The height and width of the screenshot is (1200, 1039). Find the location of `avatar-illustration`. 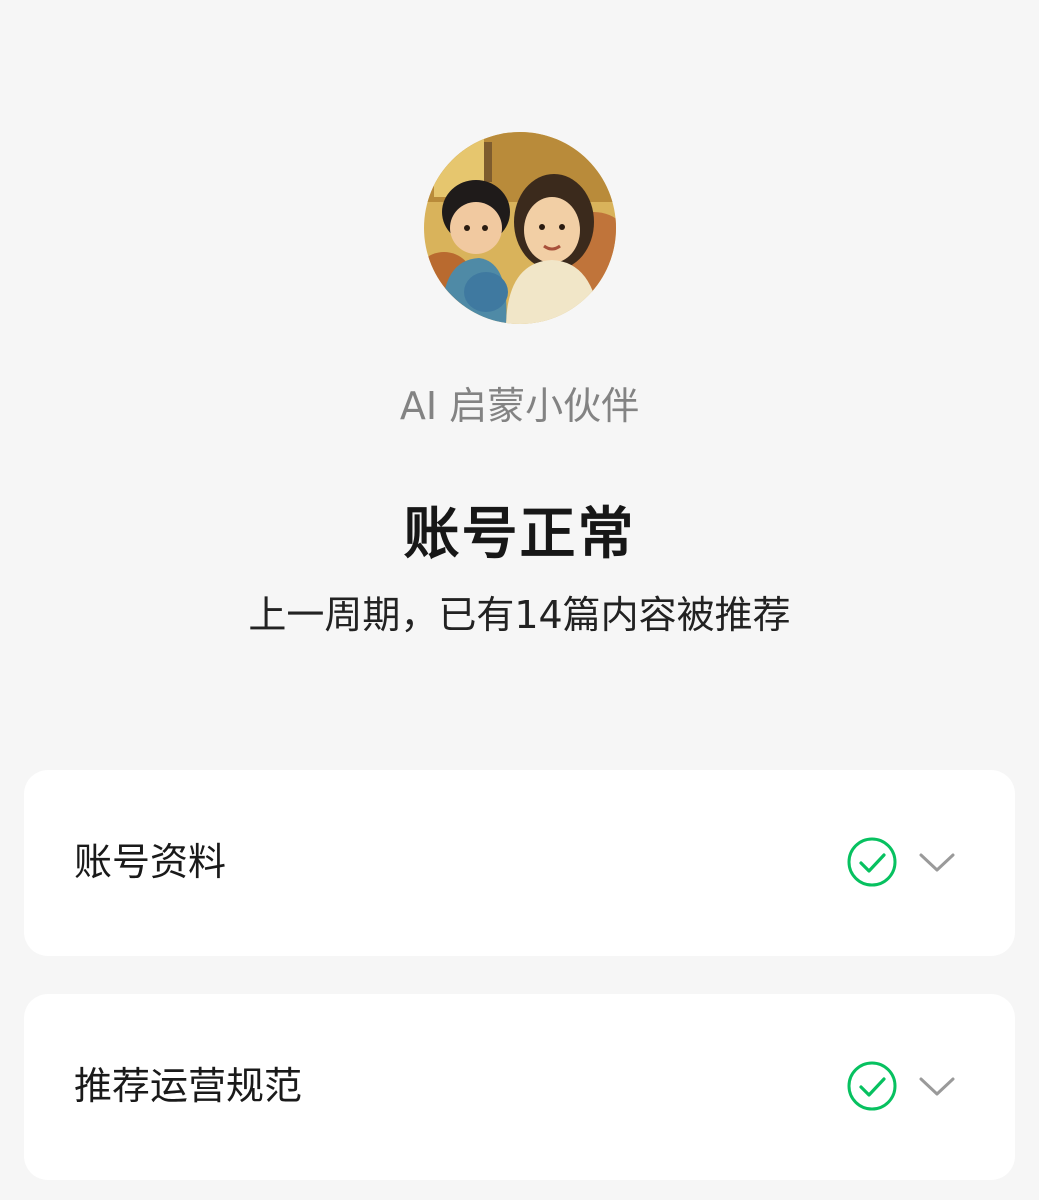

avatar-illustration is located at coordinates (520, 228).